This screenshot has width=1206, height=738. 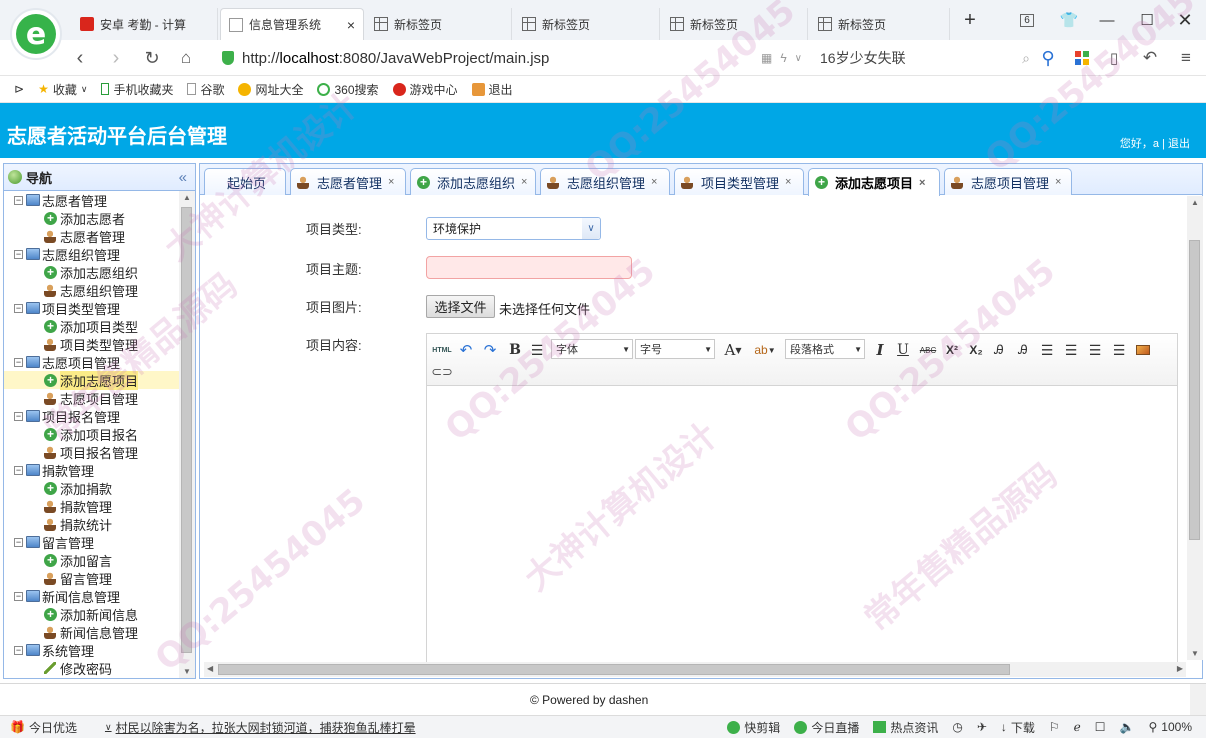 What do you see at coordinates (91, 470) in the screenshot?
I see `nav-group: − 捐款管理` at bounding box center [91, 470].